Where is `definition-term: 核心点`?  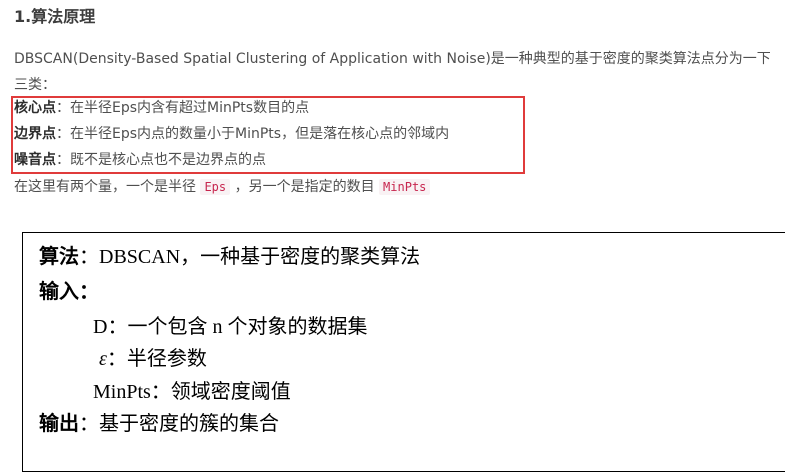
definition-term: 核心点 is located at coordinates (35, 108).